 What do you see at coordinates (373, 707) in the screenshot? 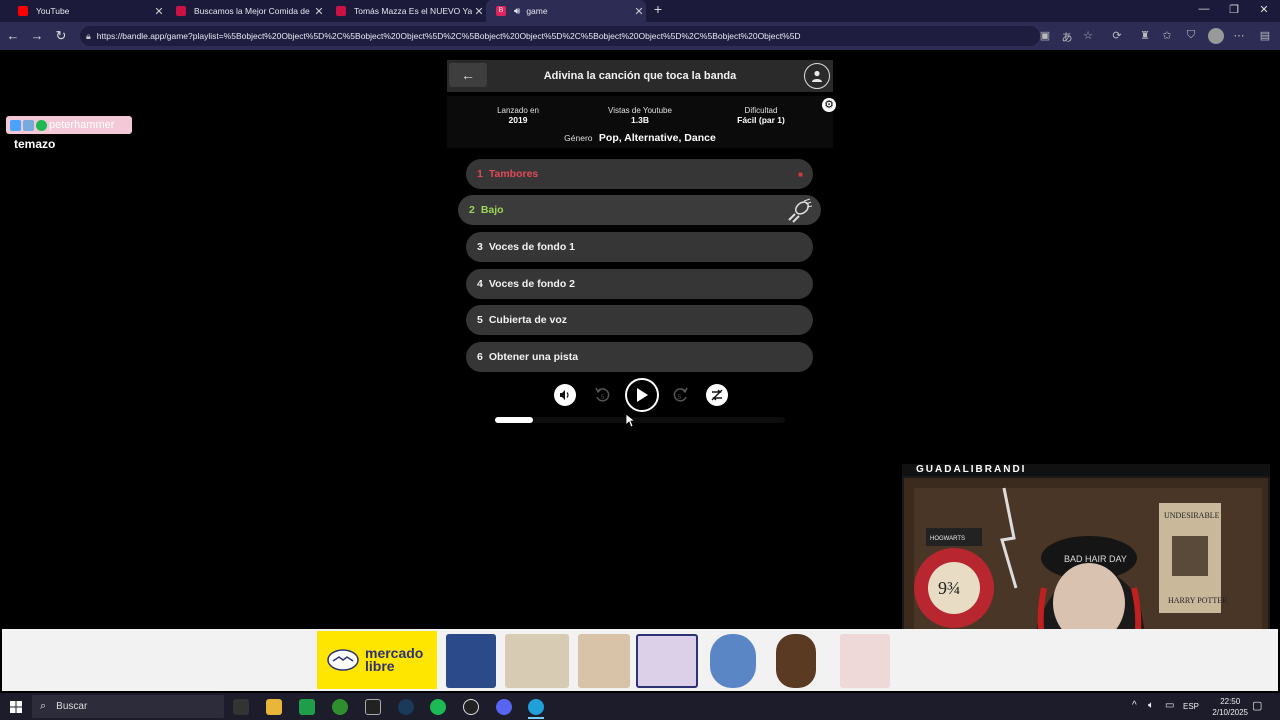
I see `epic-games-icon` at bounding box center [373, 707].